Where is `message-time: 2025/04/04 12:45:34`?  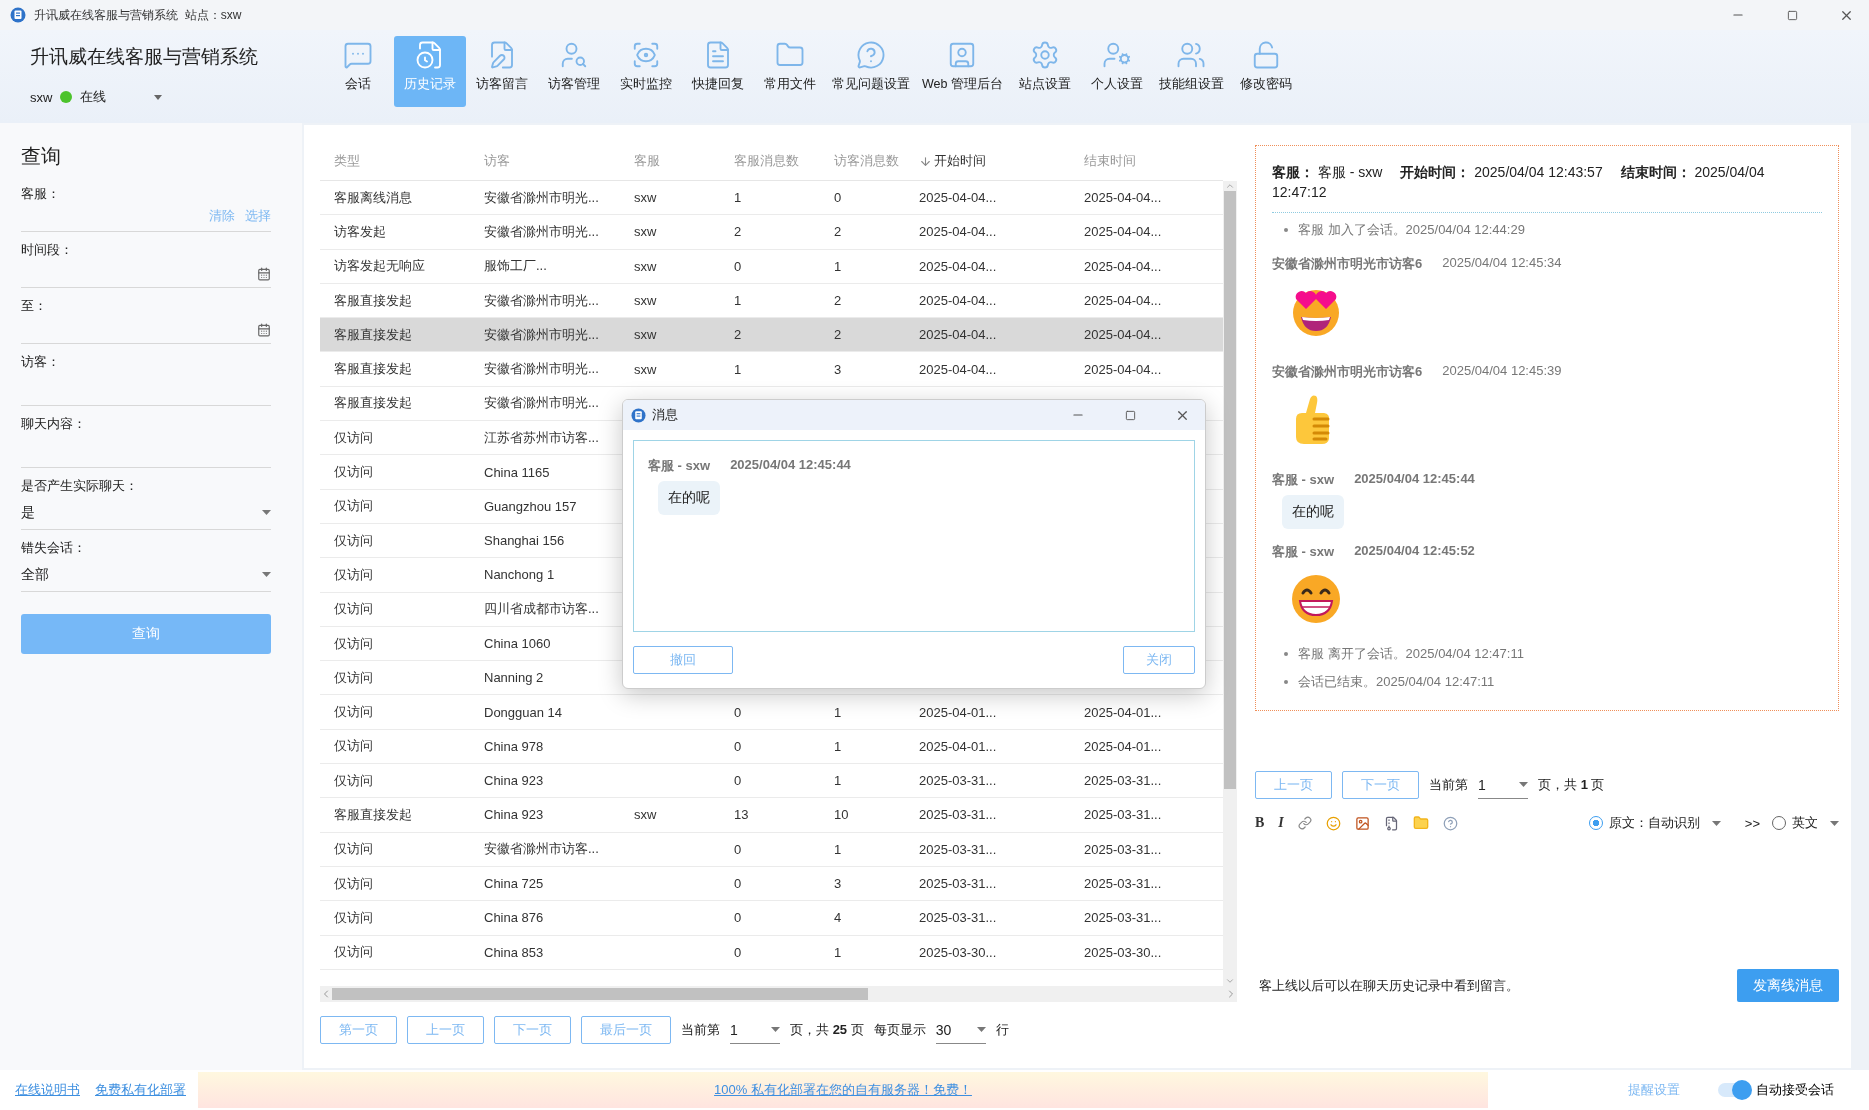 message-time: 2025/04/04 12:45:34 is located at coordinates (1502, 263).